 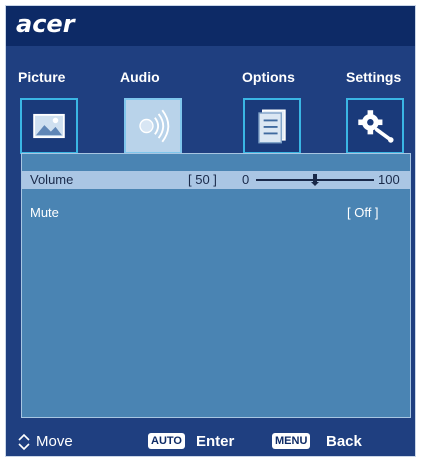 What do you see at coordinates (44, 212) in the screenshot?
I see `mute-label: Mute` at bounding box center [44, 212].